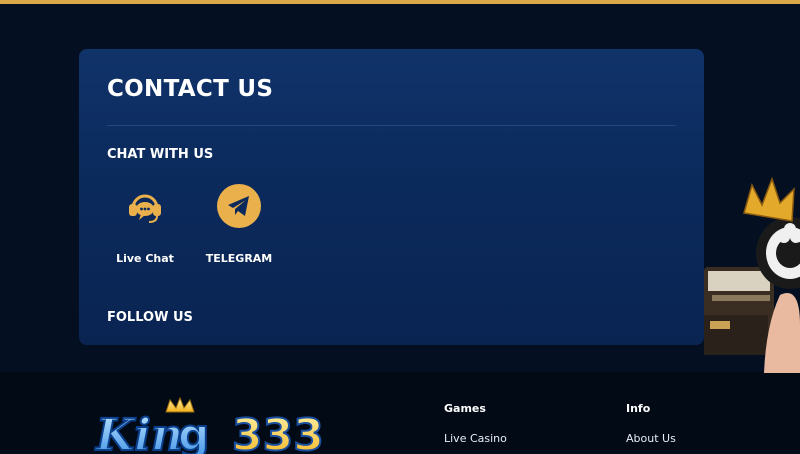 Image resolution: width=800 pixels, height=454 pixels. Describe the element at coordinates (138, 432) in the screenshot. I see `svg-text: Kin` at that location.